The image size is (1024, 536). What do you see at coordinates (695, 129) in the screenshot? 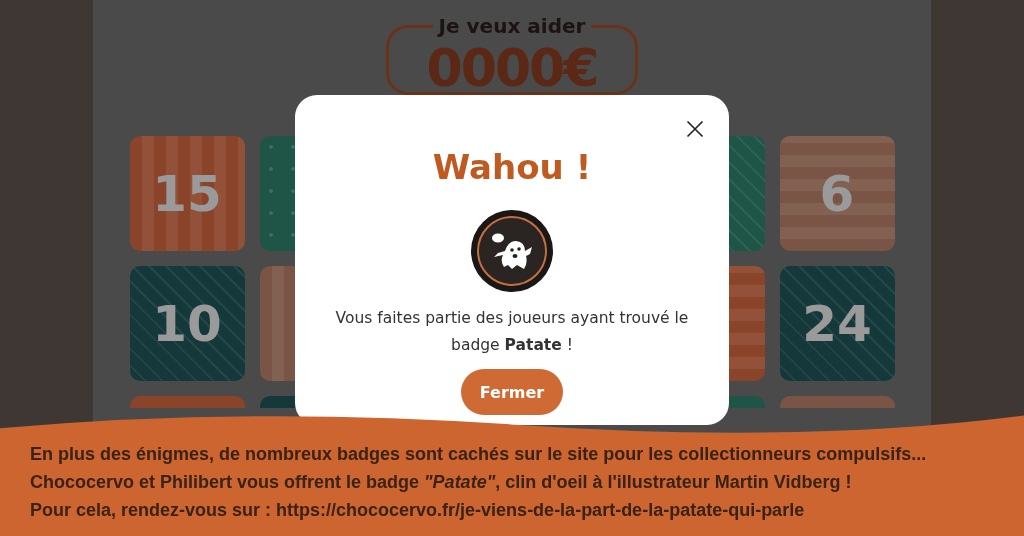
I see `close-icon` at bounding box center [695, 129].